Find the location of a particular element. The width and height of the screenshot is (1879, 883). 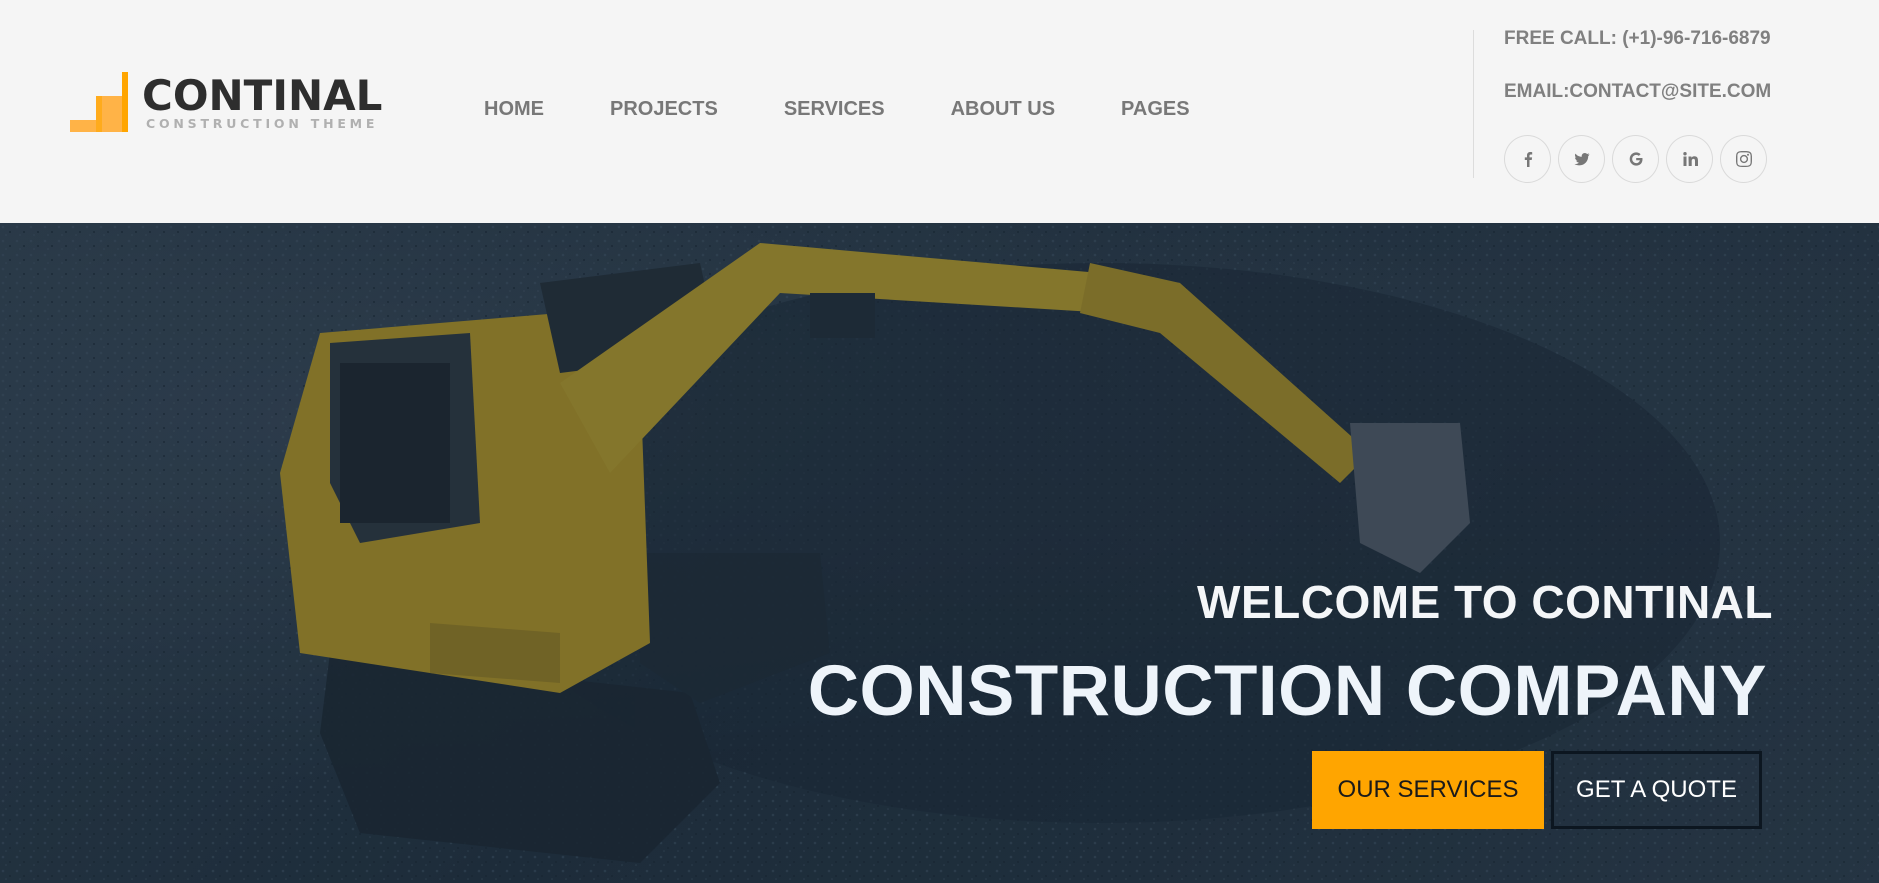

get-a-quote-button: GET A QUOTE is located at coordinates (1656, 790).